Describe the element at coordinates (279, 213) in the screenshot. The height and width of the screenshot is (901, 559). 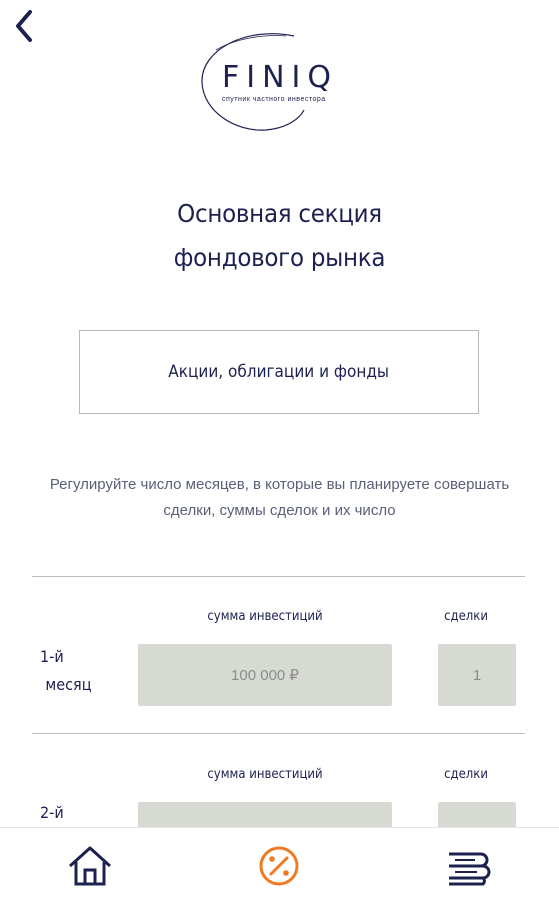
I see `page-title-line-1: Основная секция` at that location.